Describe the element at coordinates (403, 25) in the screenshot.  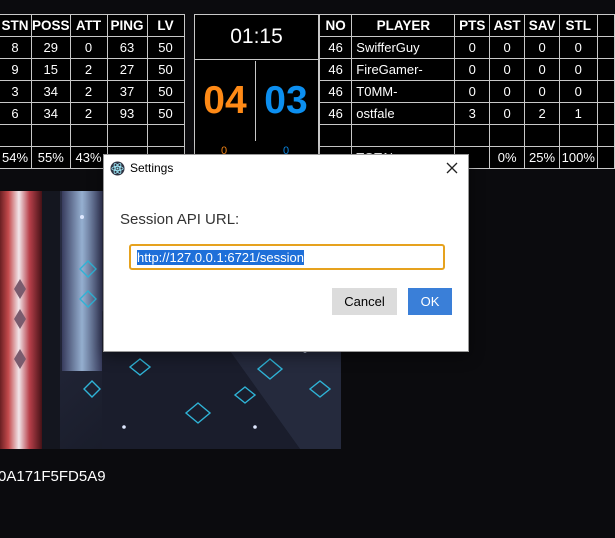
I see `header-player: PLAYER` at that location.